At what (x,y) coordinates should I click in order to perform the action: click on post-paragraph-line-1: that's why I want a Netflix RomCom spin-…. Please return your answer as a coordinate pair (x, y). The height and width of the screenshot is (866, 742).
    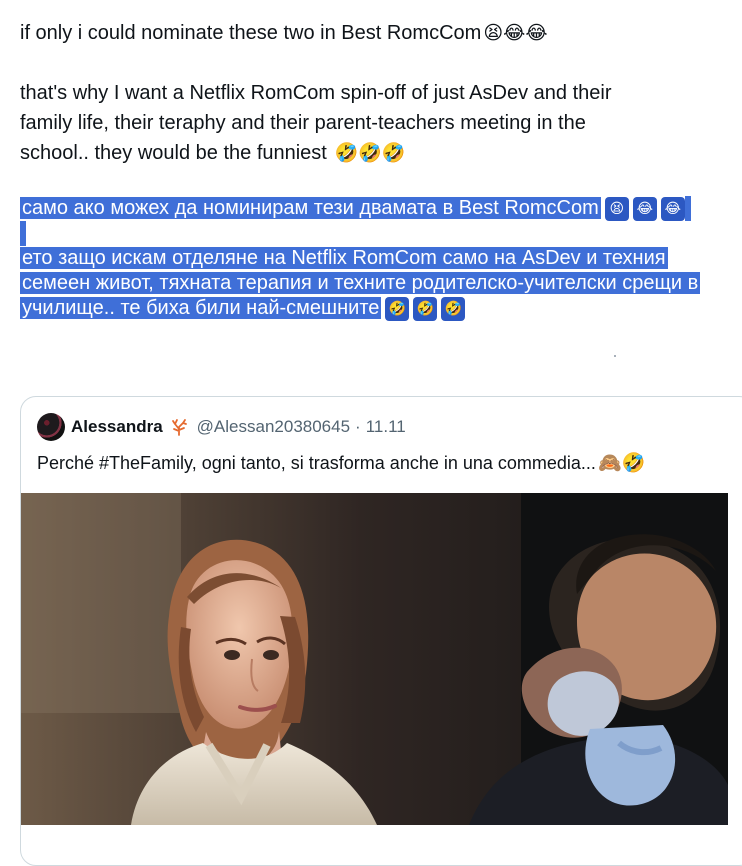
    Looking at the image, I should click on (316, 93).